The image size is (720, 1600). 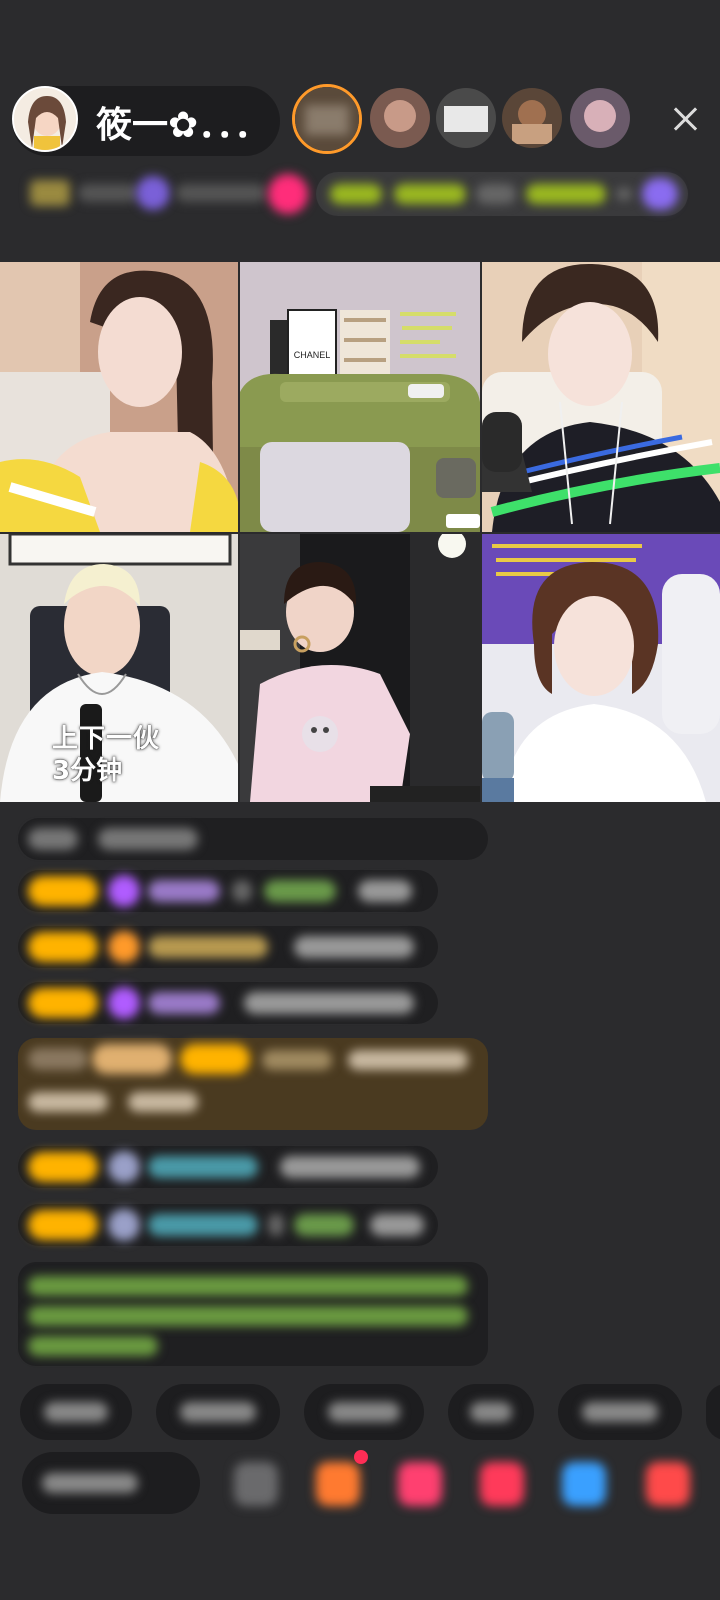 I want to click on chat-announcement, so click(x=253, y=1314).